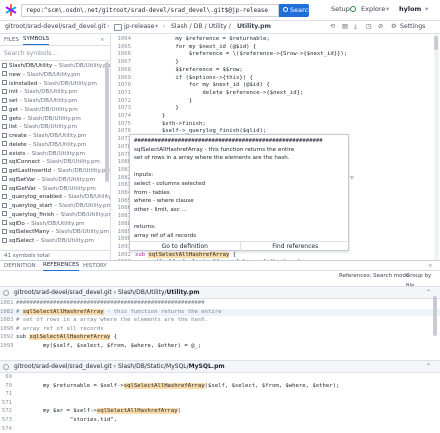 This screenshot has height=433, width=440. Describe the element at coordinates (220, 429) in the screenshot. I see `reference-line: 574` at that location.